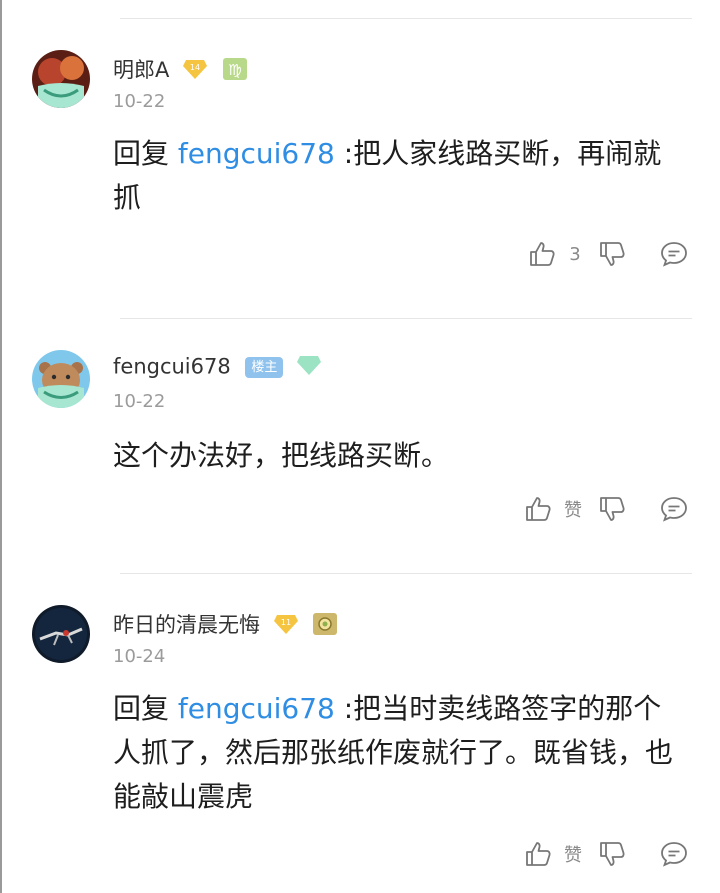  What do you see at coordinates (264, 367) in the screenshot?
I see `host-tag: 楼主` at bounding box center [264, 367].